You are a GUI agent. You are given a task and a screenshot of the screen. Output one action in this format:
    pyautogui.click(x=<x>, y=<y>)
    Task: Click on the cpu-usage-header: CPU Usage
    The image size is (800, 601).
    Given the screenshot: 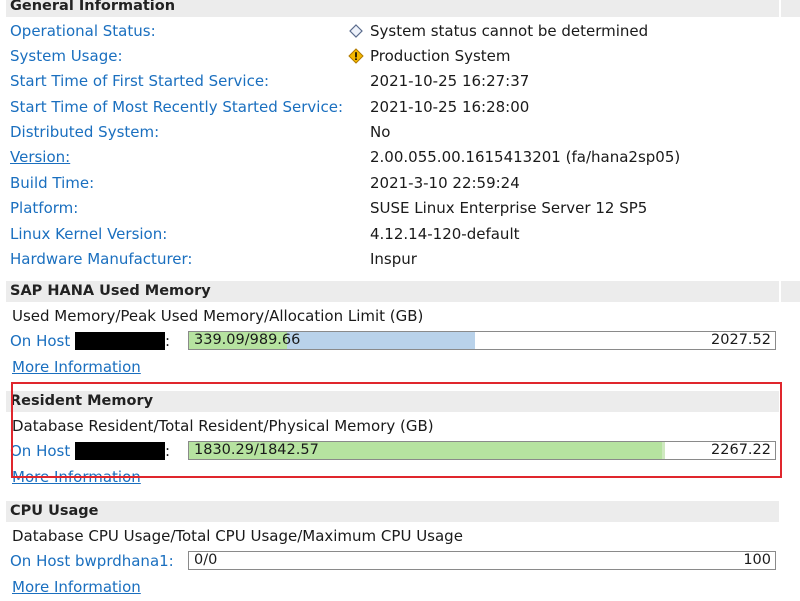 What is the action you would take?
    pyautogui.click(x=392, y=511)
    